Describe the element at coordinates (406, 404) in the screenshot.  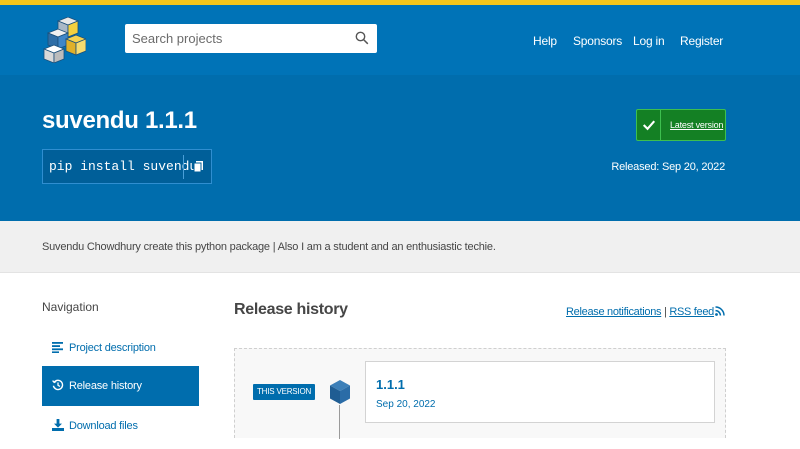
I see `release-card-date: Sep 20, 2022` at that location.